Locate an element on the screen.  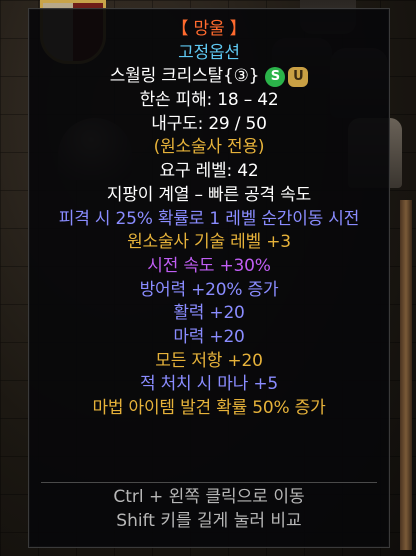
property-magic-find: 마법 아이템 발견 확률 50% 증가 is located at coordinates (209, 408).